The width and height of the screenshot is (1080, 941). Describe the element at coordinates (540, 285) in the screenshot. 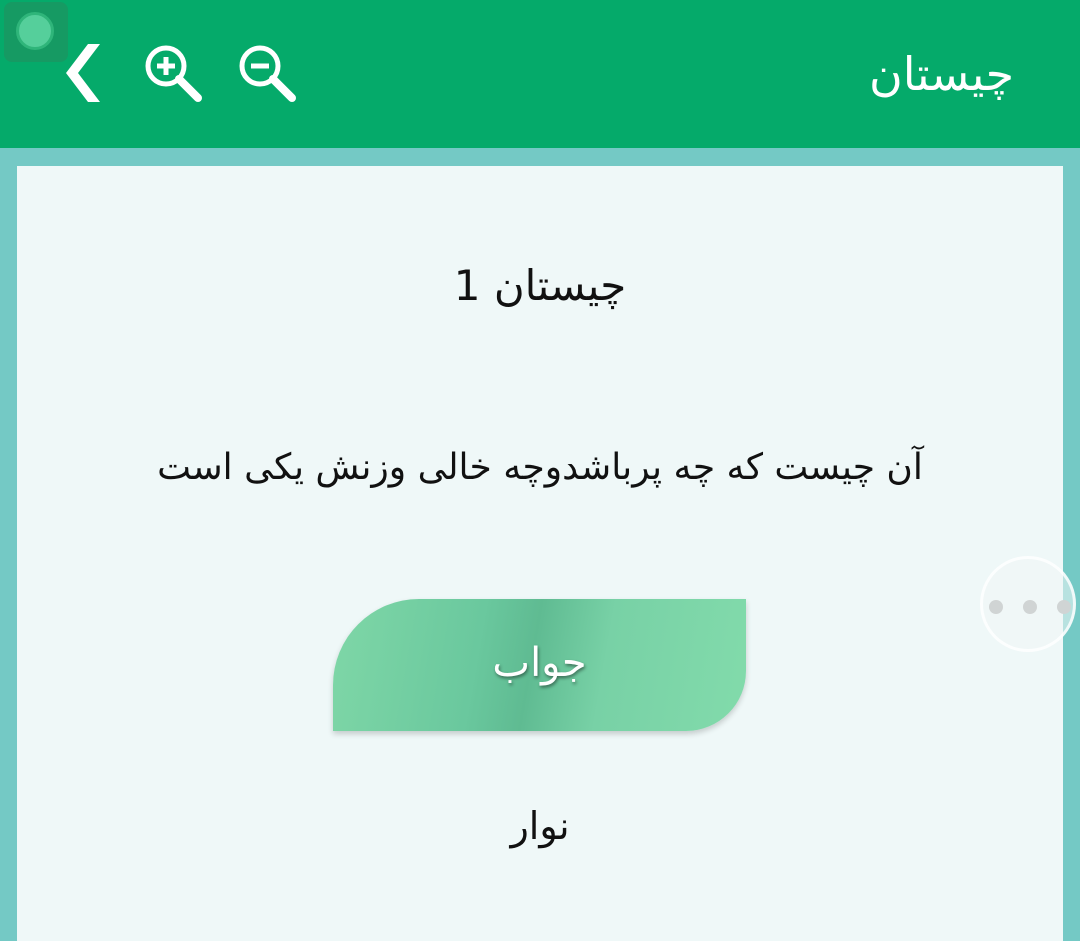

I see `riddle-title: چیستان 1` at that location.